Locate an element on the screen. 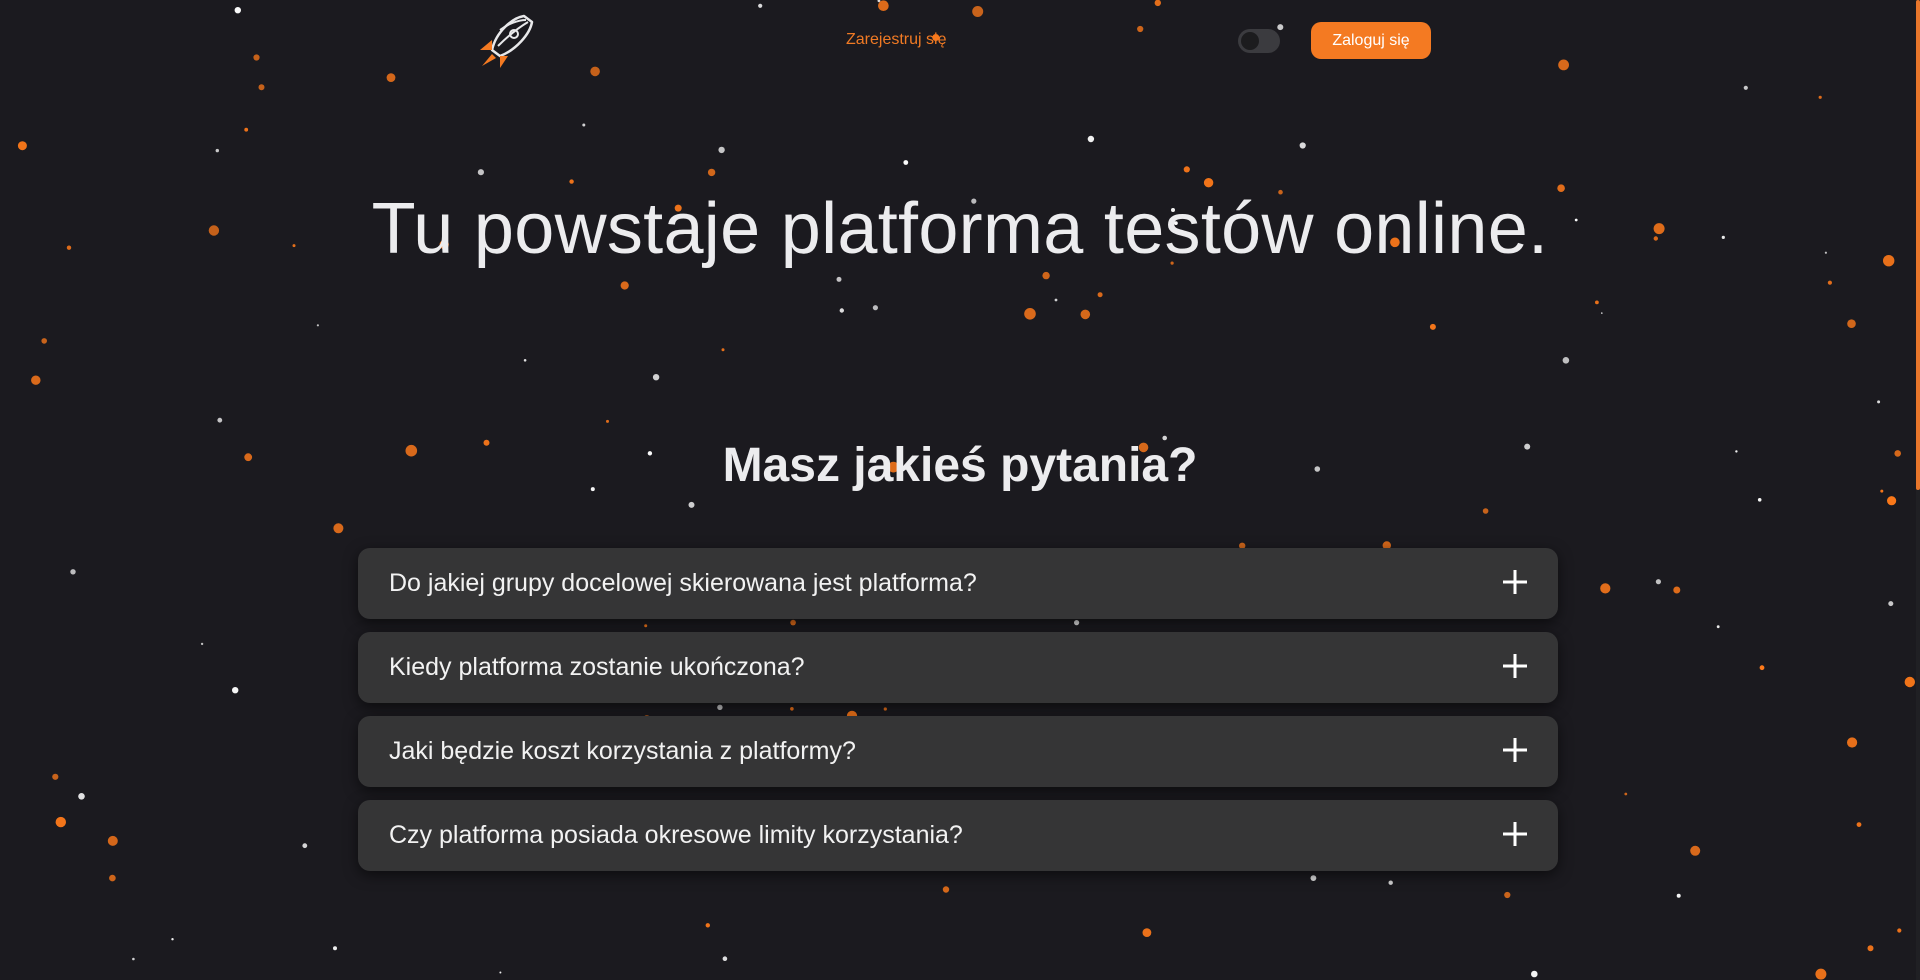 This screenshot has height=980, width=1920. login-button: Zaloguj się is located at coordinates (1371, 40).